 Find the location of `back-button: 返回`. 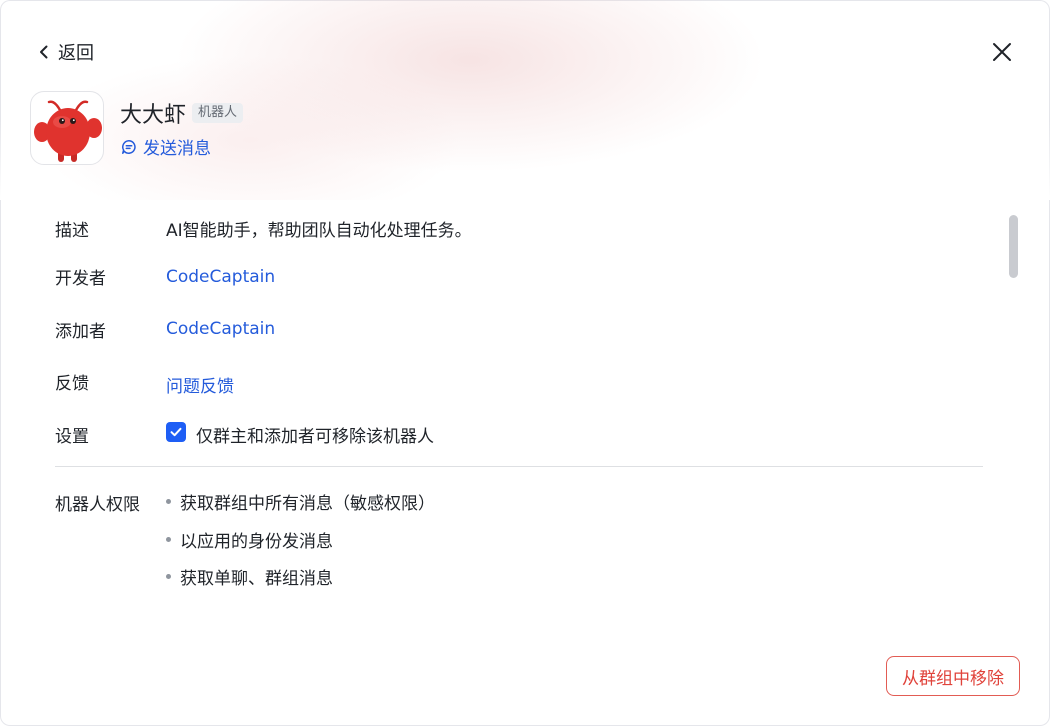

back-button: 返回 is located at coordinates (65, 52).